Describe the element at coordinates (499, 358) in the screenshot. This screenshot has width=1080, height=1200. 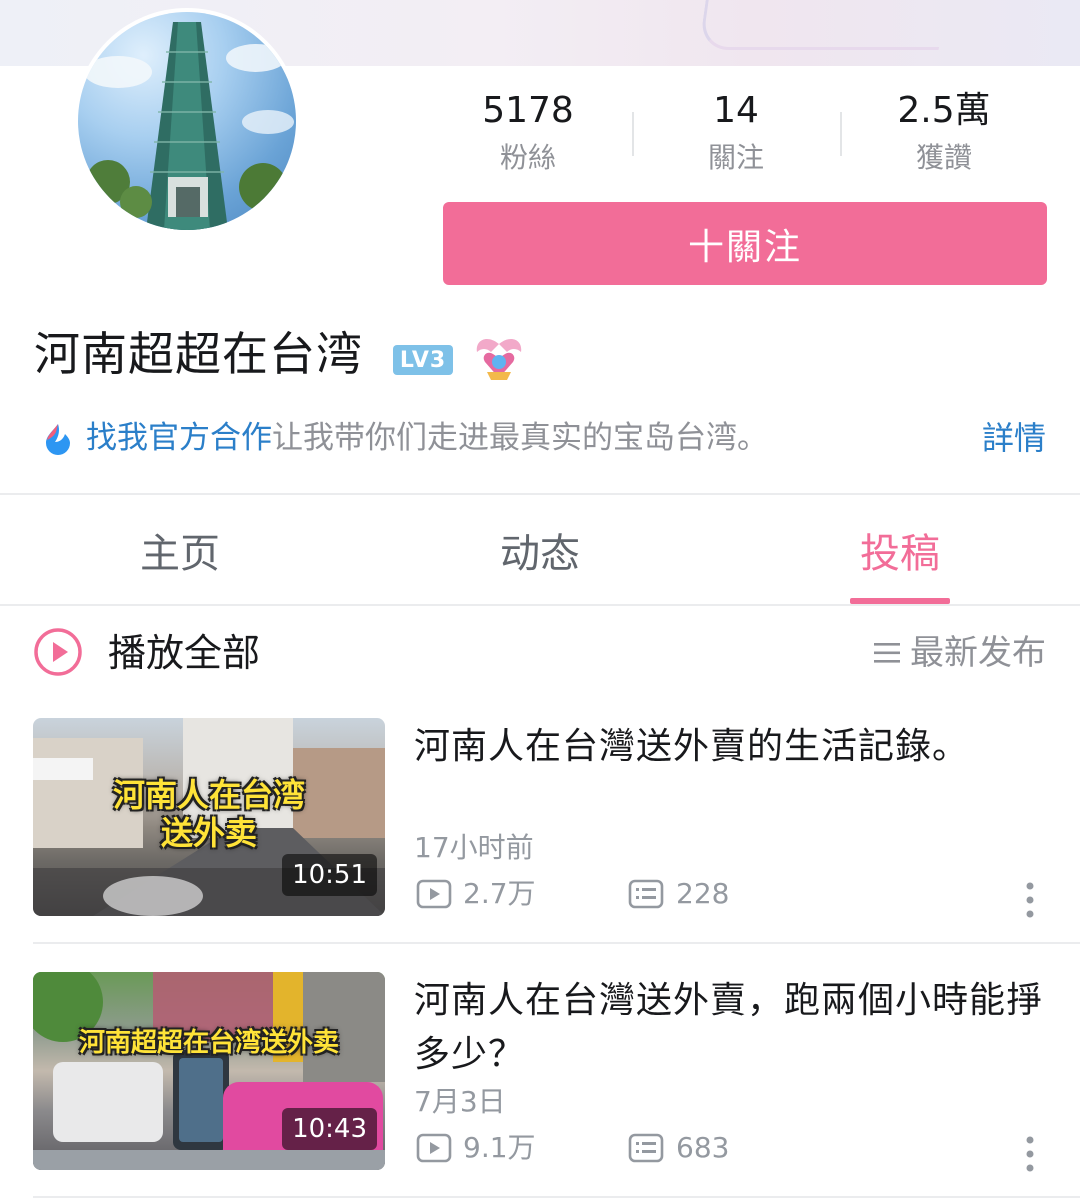
I see `winged-heart-medal-icon` at that location.